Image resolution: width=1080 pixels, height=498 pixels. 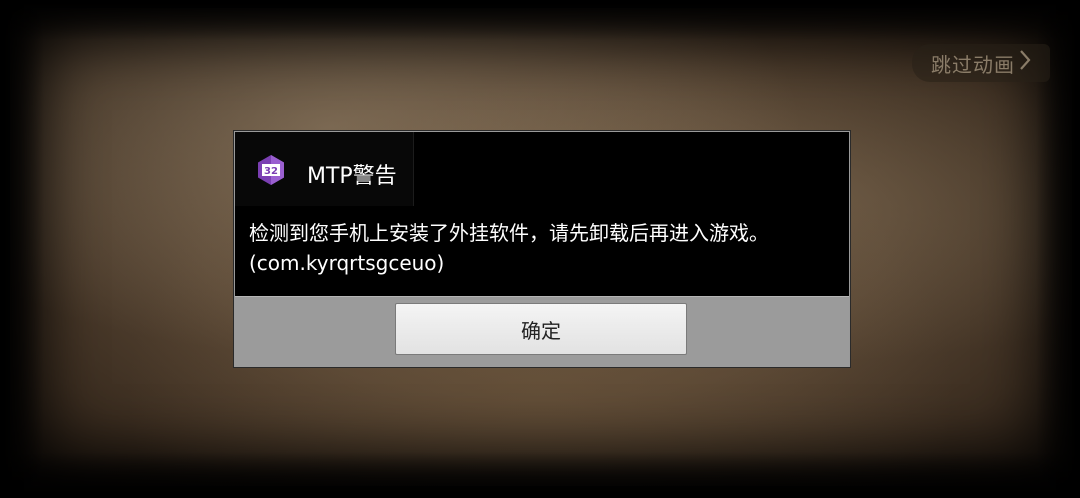 What do you see at coordinates (1025, 63) in the screenshot?
I see `chevron-right-icon` at bounding box center [1025, 63].